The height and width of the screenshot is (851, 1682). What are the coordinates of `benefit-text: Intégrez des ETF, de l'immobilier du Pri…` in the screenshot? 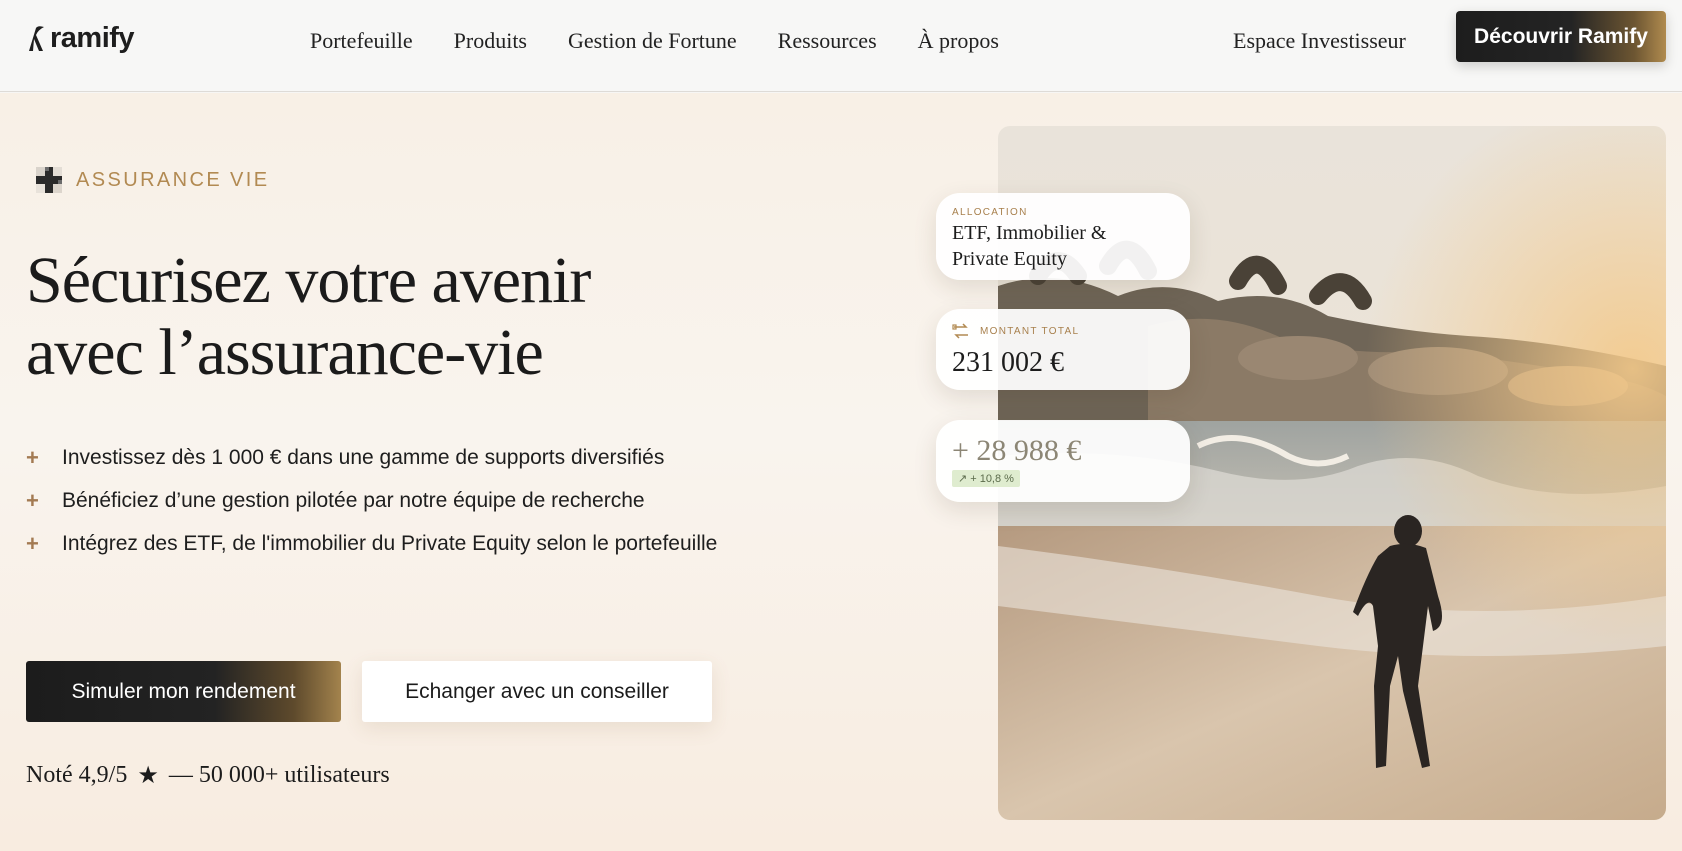 It's located at (390, 543).